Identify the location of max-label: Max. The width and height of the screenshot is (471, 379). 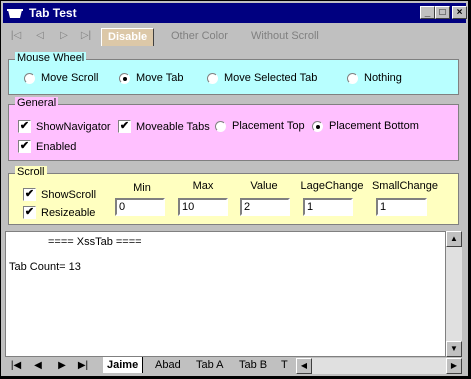
(203, 186).